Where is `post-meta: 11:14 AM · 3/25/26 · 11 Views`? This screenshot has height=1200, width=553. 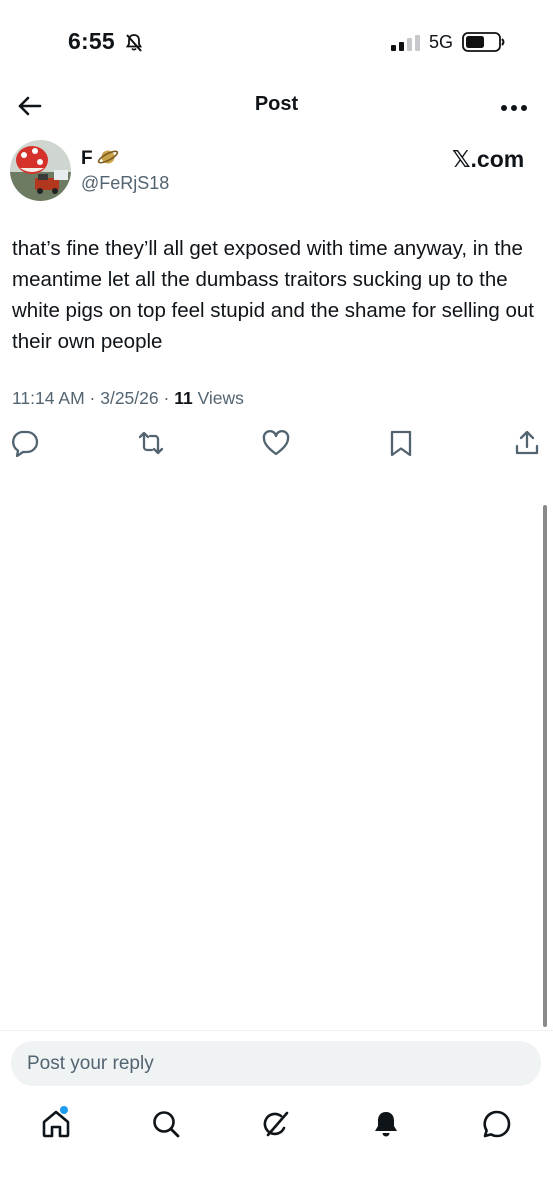 post-meta: 11:14 AM · 3/25/26 · 11 Views is located at coordinates (128, 398).